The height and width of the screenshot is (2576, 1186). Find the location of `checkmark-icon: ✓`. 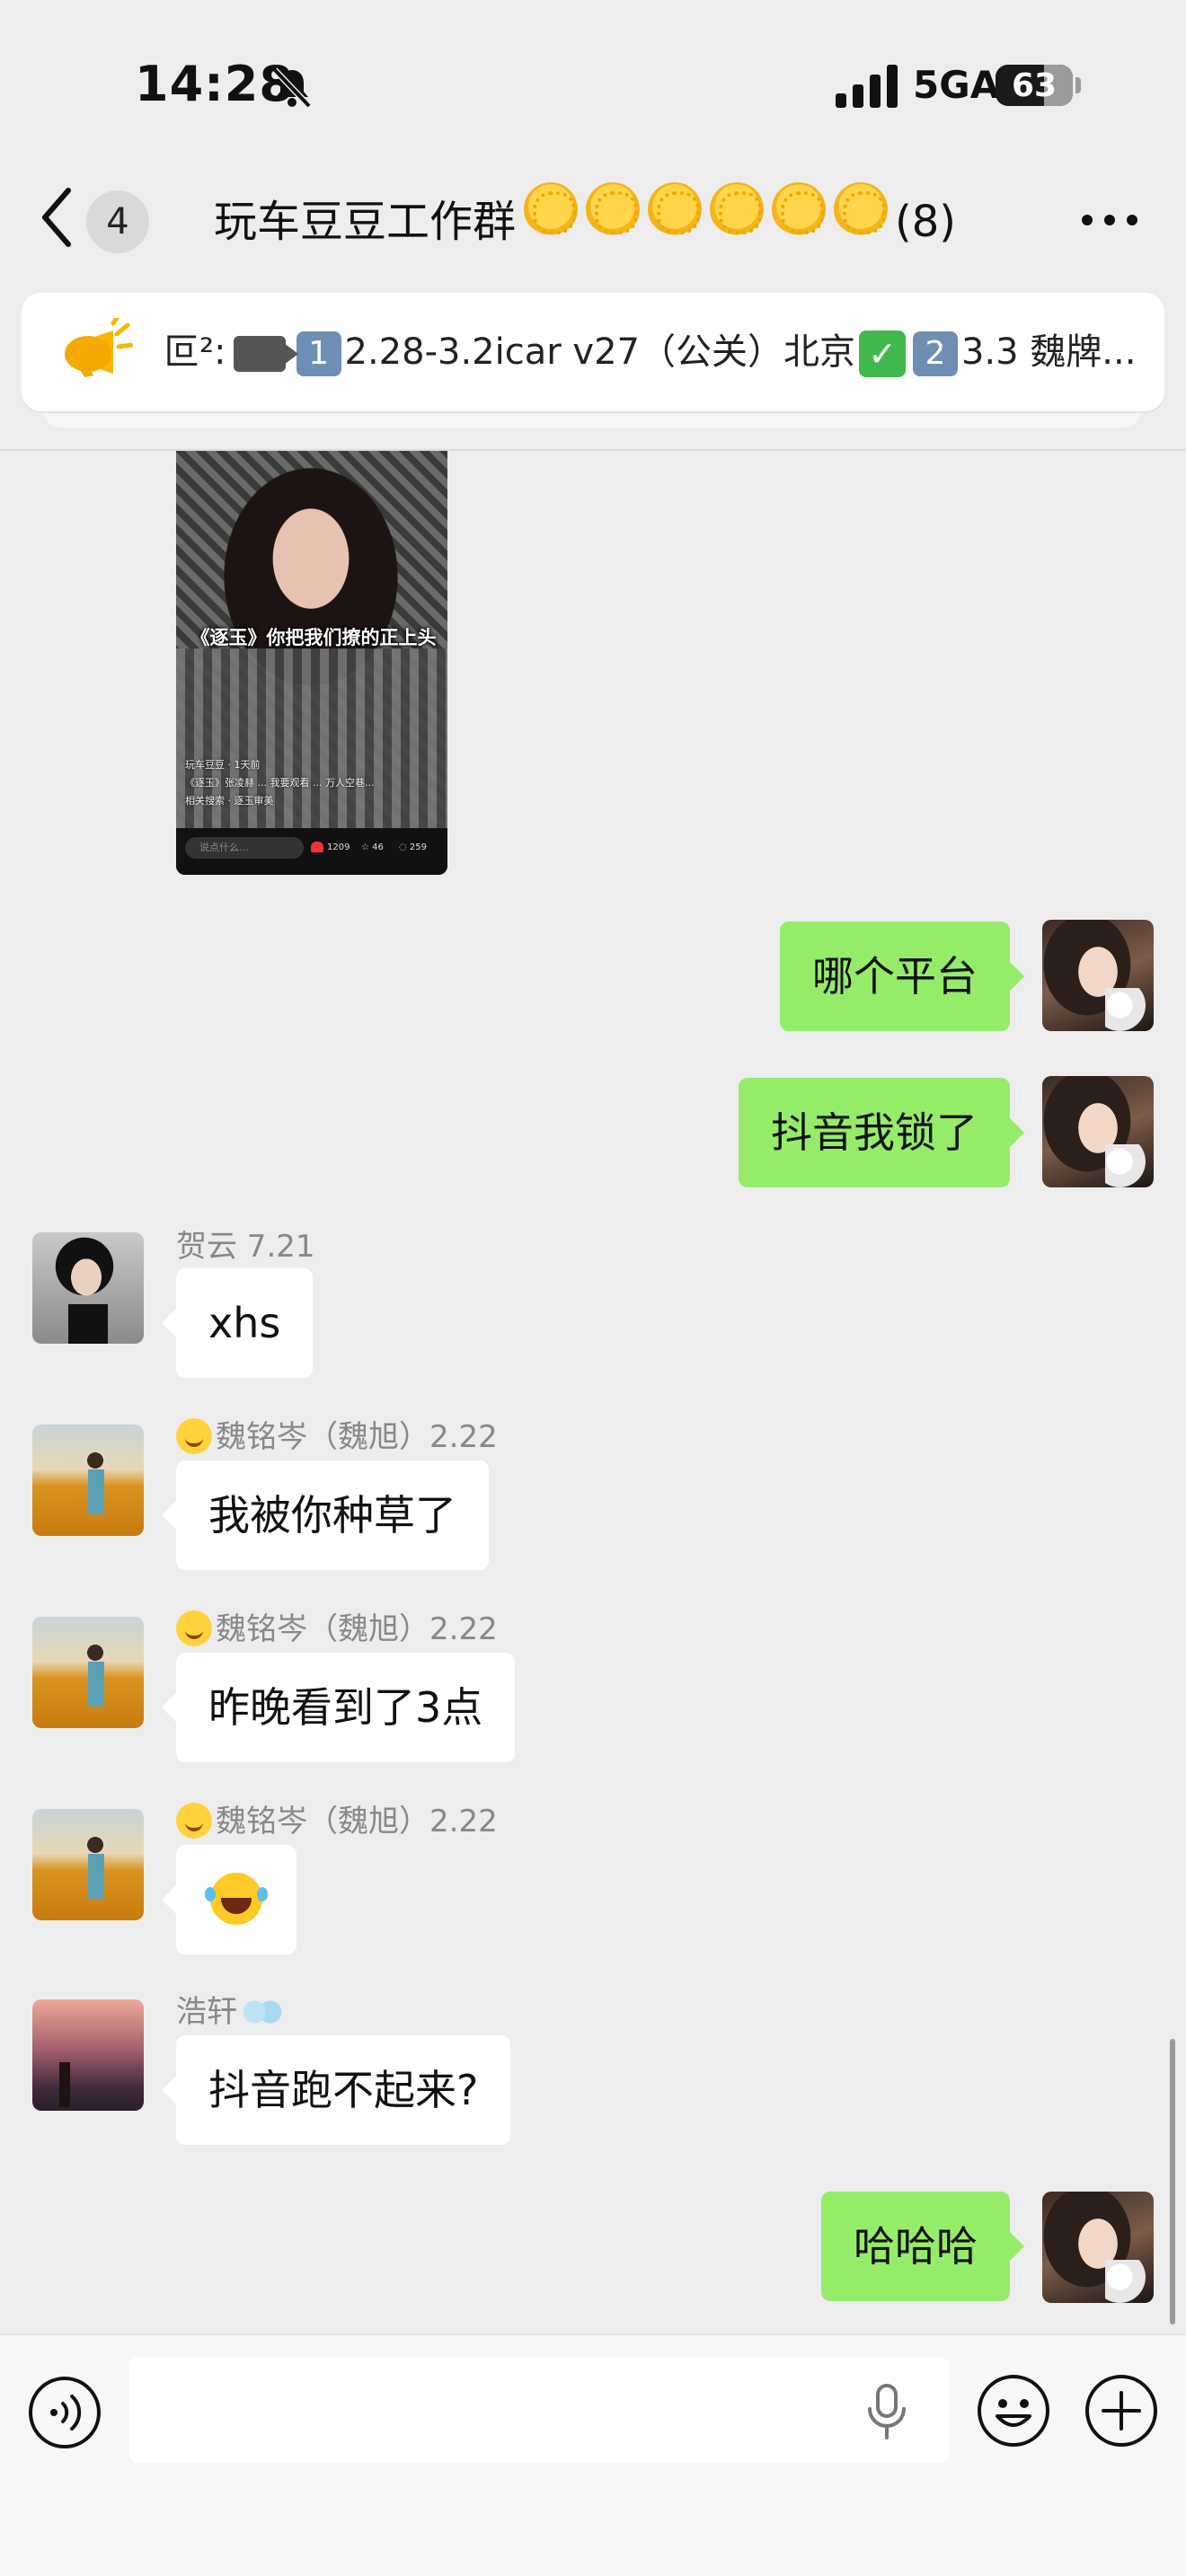

checkmark-icon: ✓ is located at coordinates (882, 354).